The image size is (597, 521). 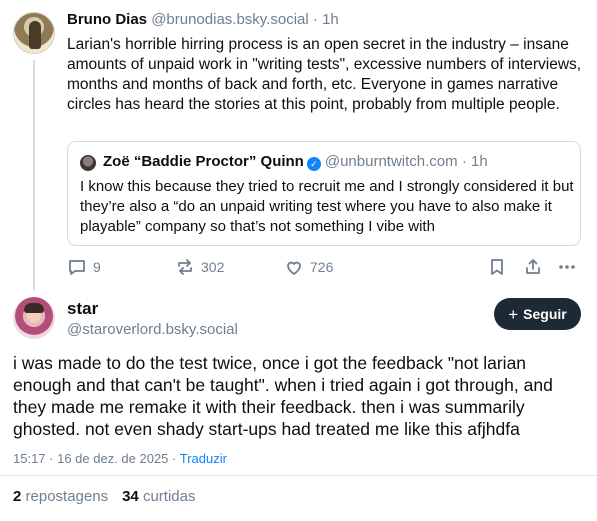 I want to click on more-icon, so click(x=567, y=267).